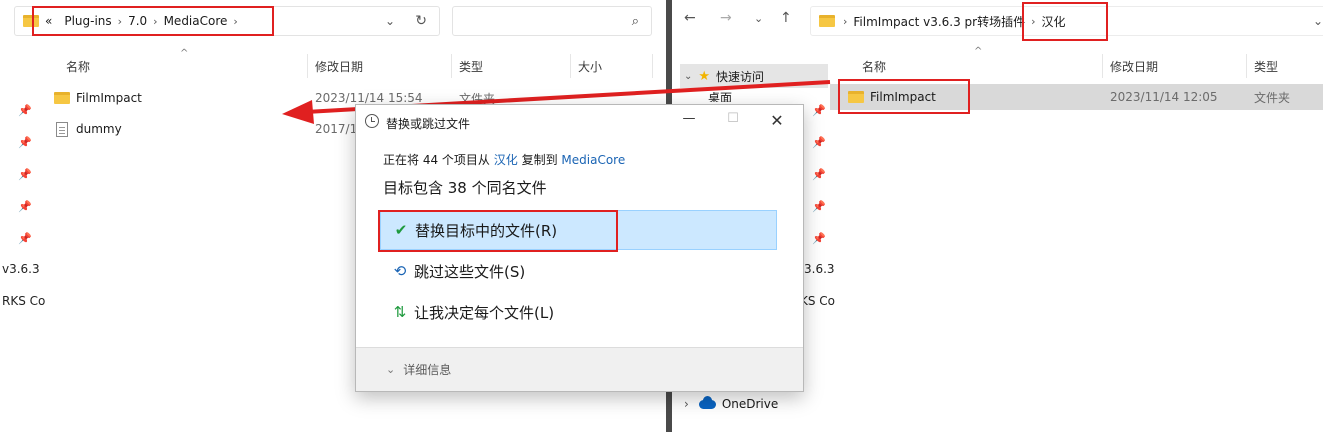  What do you see at coordinates (593, 160) in the screenshot?
I see `dest-folder-link: MediaCore` at bounding box center [593, 160].